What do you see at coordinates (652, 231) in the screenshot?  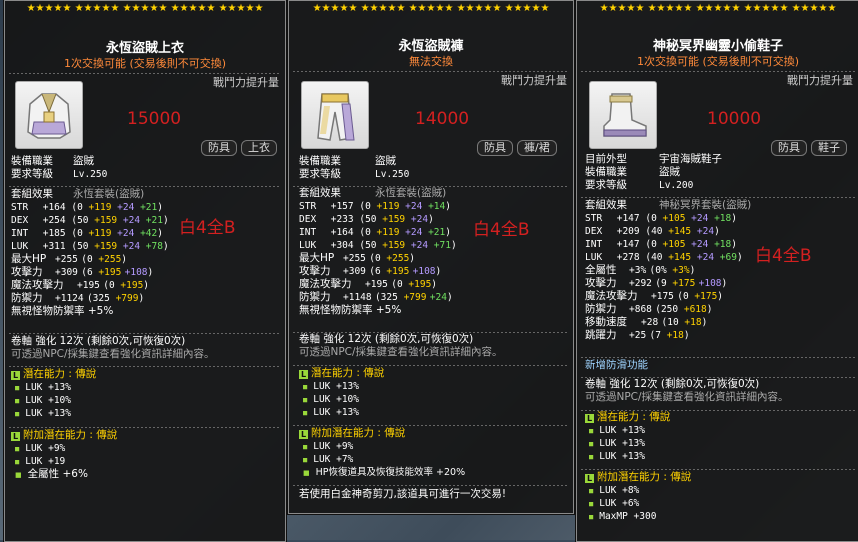 I see `stat-row: DEX +209 (40 +145 +24)` at bounding box center [652, 231].